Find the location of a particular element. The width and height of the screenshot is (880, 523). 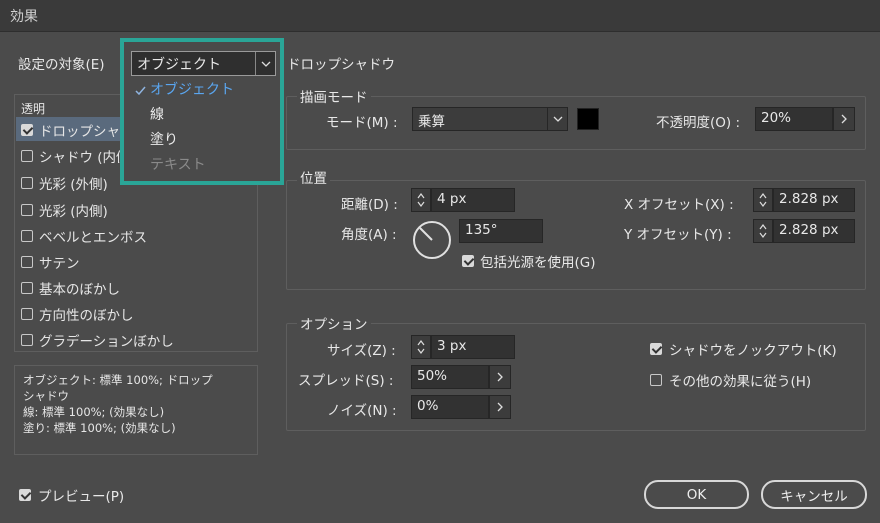

y-offset-stepper is located at coordinates (763, 231).